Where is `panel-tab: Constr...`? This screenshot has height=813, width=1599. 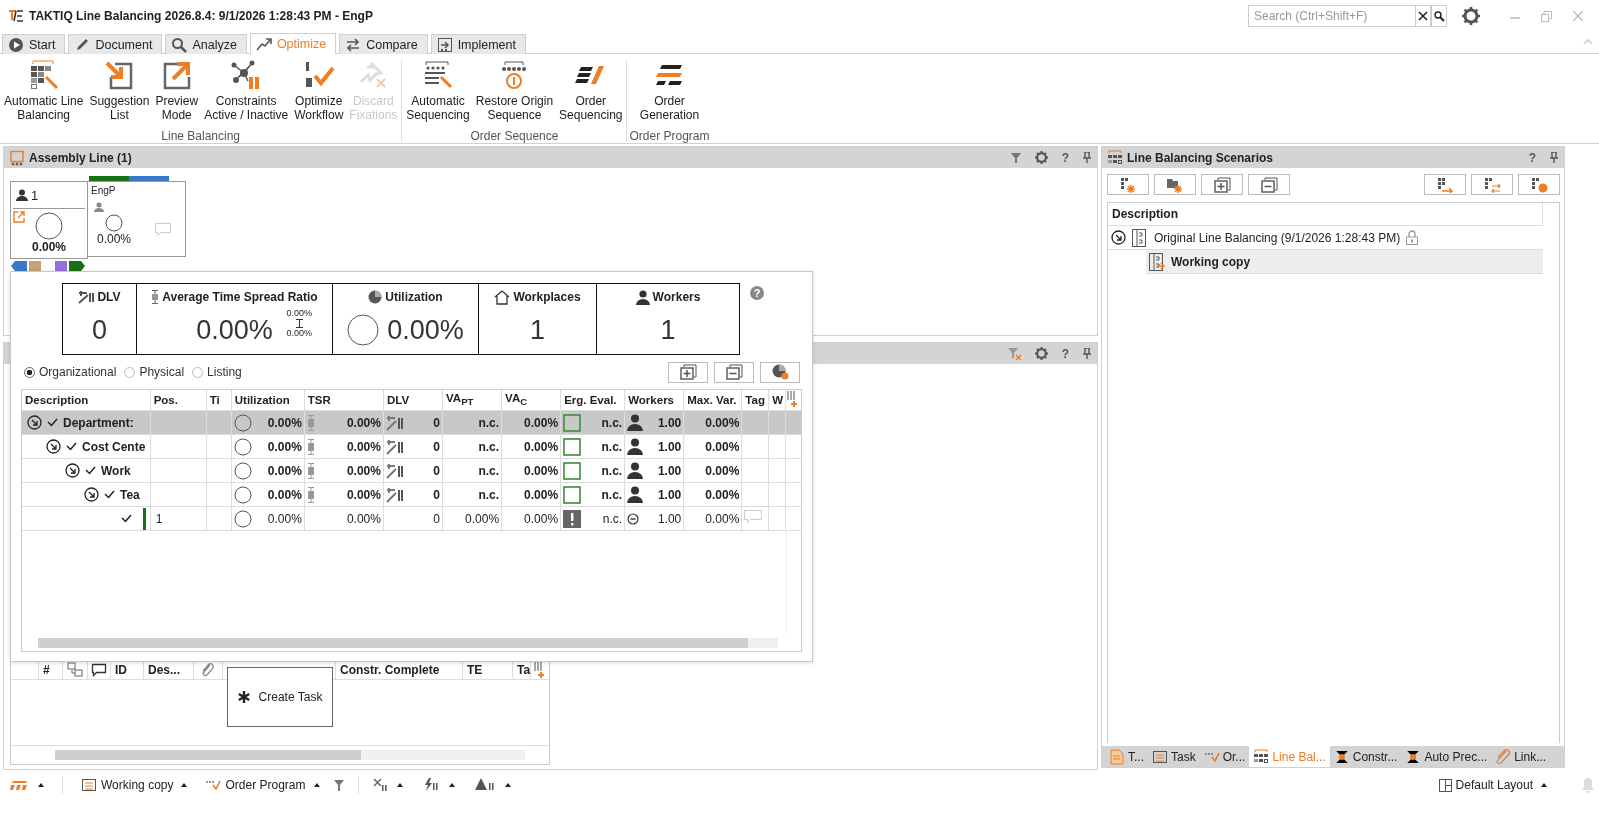 panel-tab: Constr... is located at coordinates (1365, 756).